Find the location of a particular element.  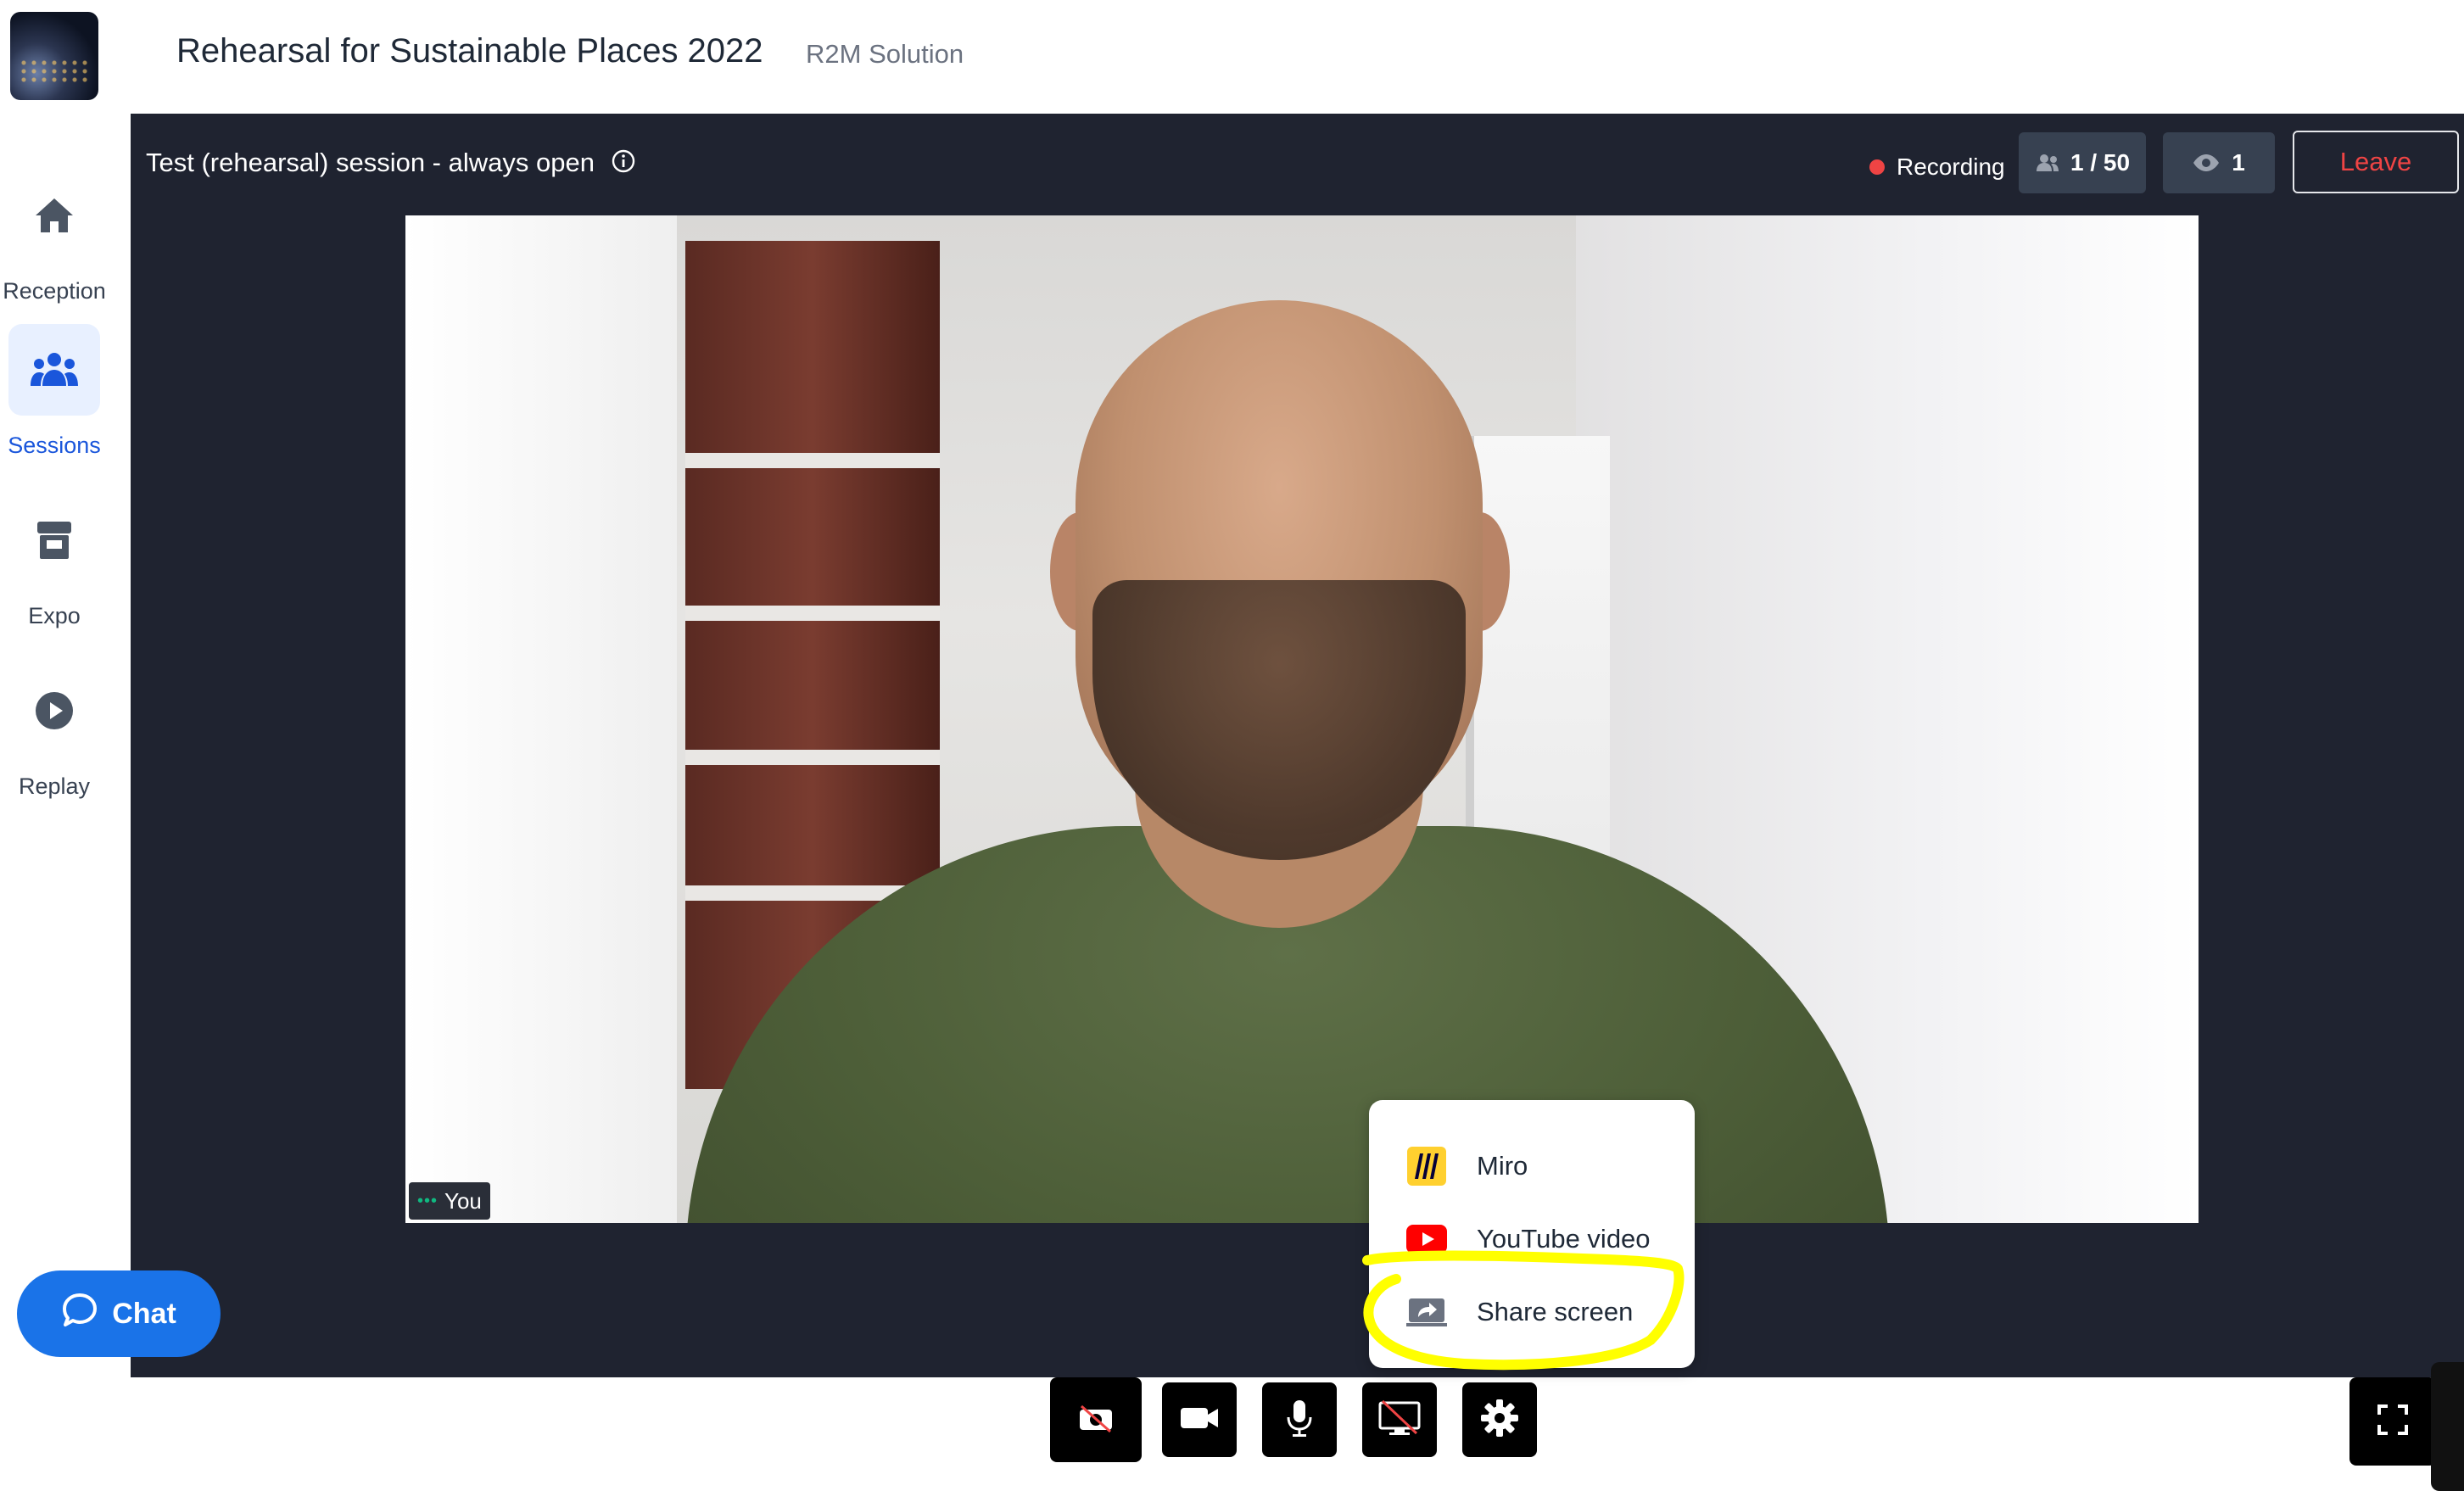

organization-name: R2M Solution is located at coordinates (885, 54).